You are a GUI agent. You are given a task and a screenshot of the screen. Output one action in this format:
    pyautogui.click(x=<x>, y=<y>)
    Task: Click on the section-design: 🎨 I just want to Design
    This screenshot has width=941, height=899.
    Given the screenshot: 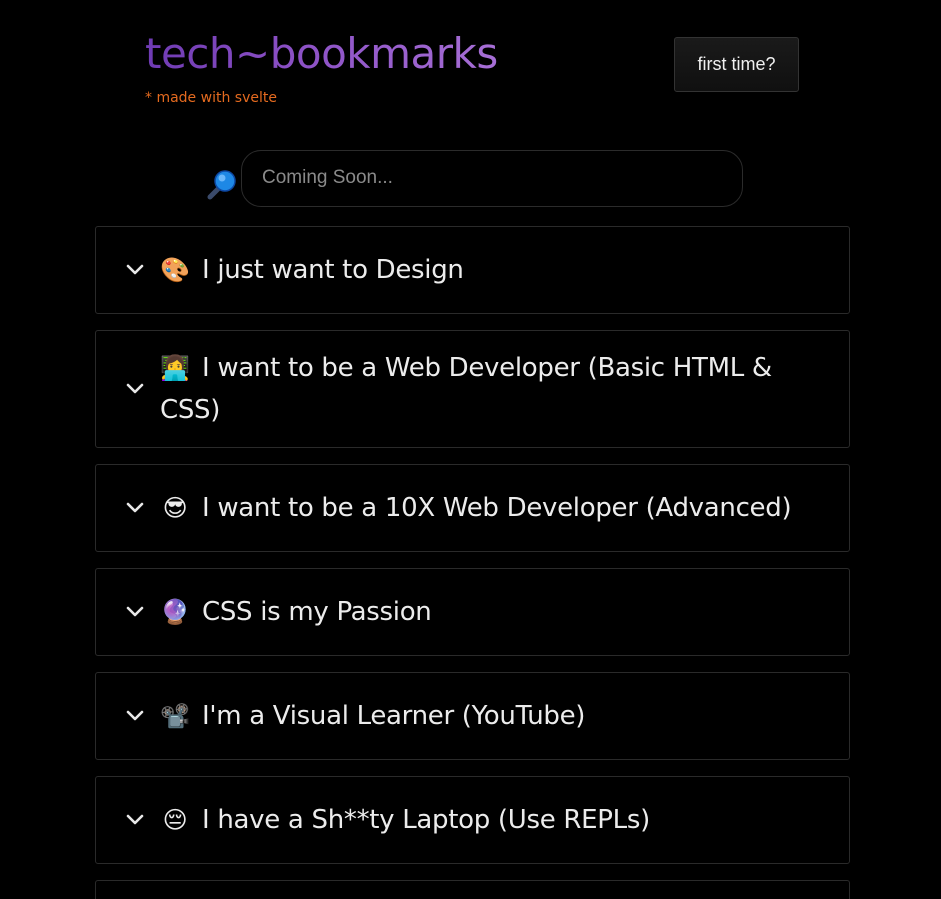 What is the action you would take?
    pyautogui.click(x=472, y=270)
    